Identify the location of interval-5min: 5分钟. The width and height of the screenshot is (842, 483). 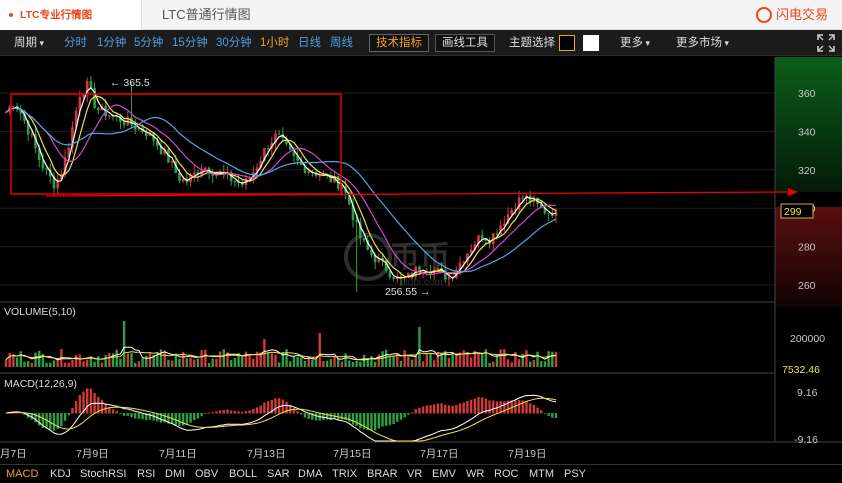
(148, 43).